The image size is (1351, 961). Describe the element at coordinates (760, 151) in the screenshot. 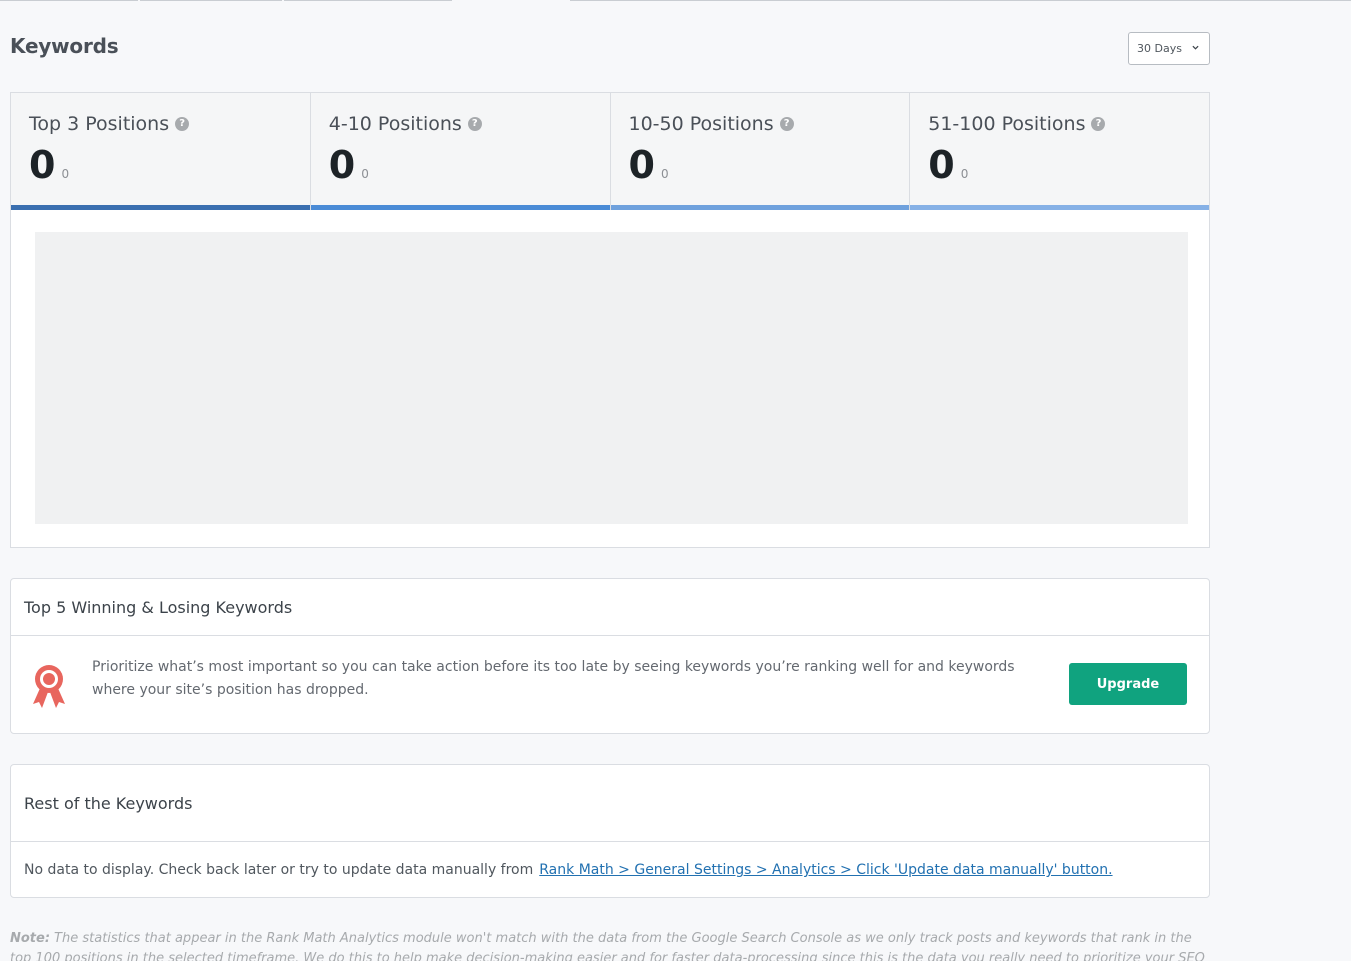

I see `position-tile-10-50: 10-50 Positions ? 0 0` at that location.